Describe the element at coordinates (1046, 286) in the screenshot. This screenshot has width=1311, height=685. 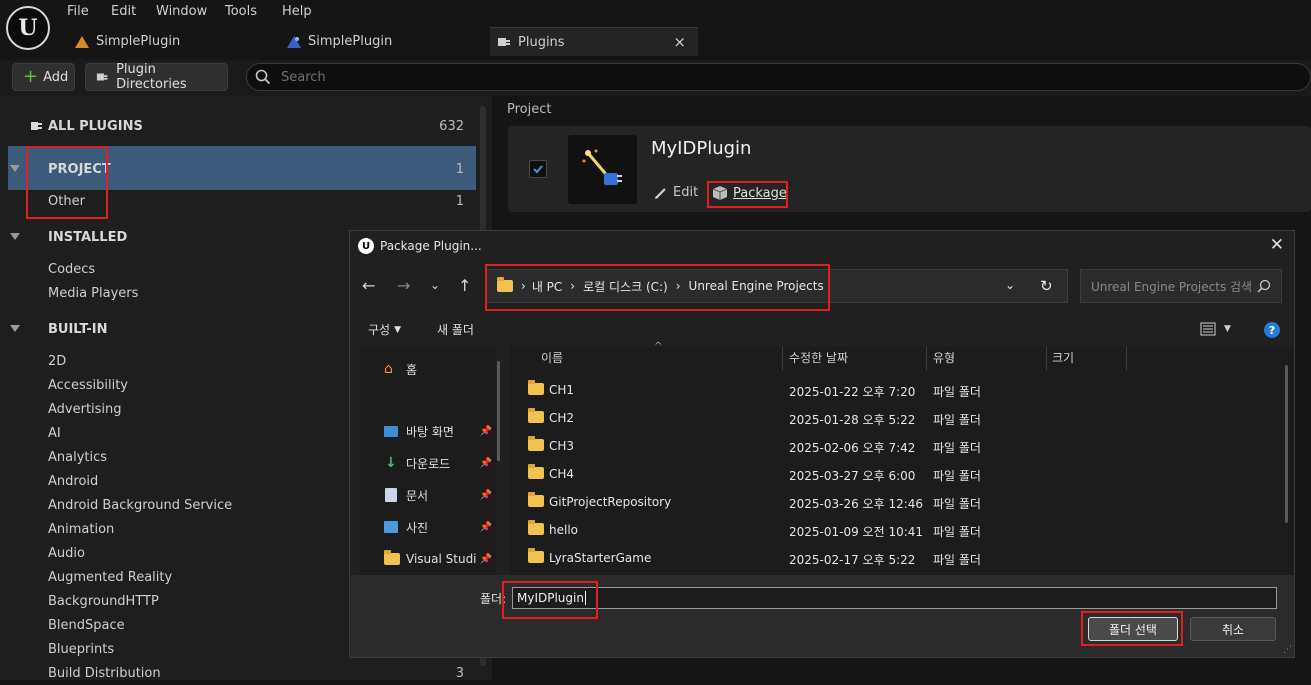
I see `refresh-icon: ↻` at that location.